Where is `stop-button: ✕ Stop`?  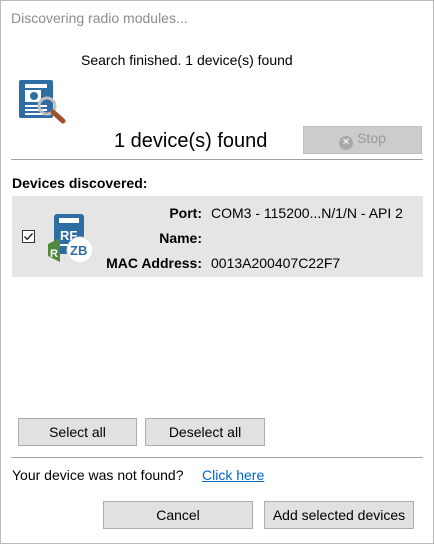 stop-button: ✕ Stop is located at coordinates (362, 140).